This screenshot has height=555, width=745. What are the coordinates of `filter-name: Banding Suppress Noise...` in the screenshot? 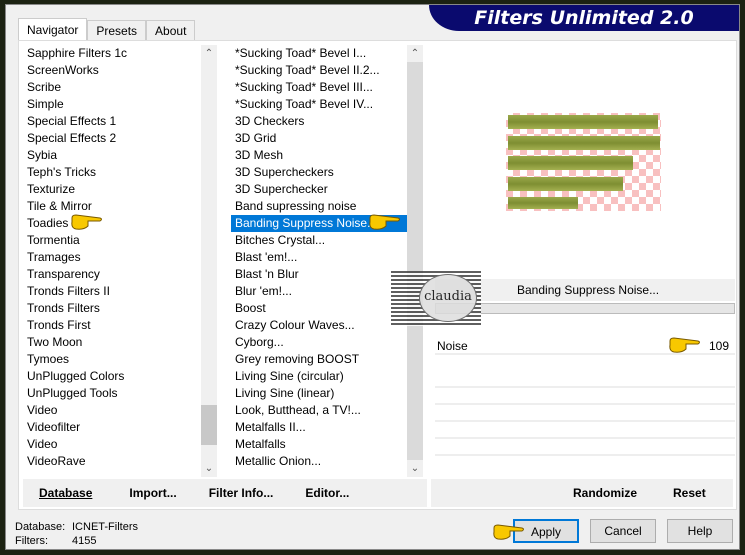 It's located at (588, 290).